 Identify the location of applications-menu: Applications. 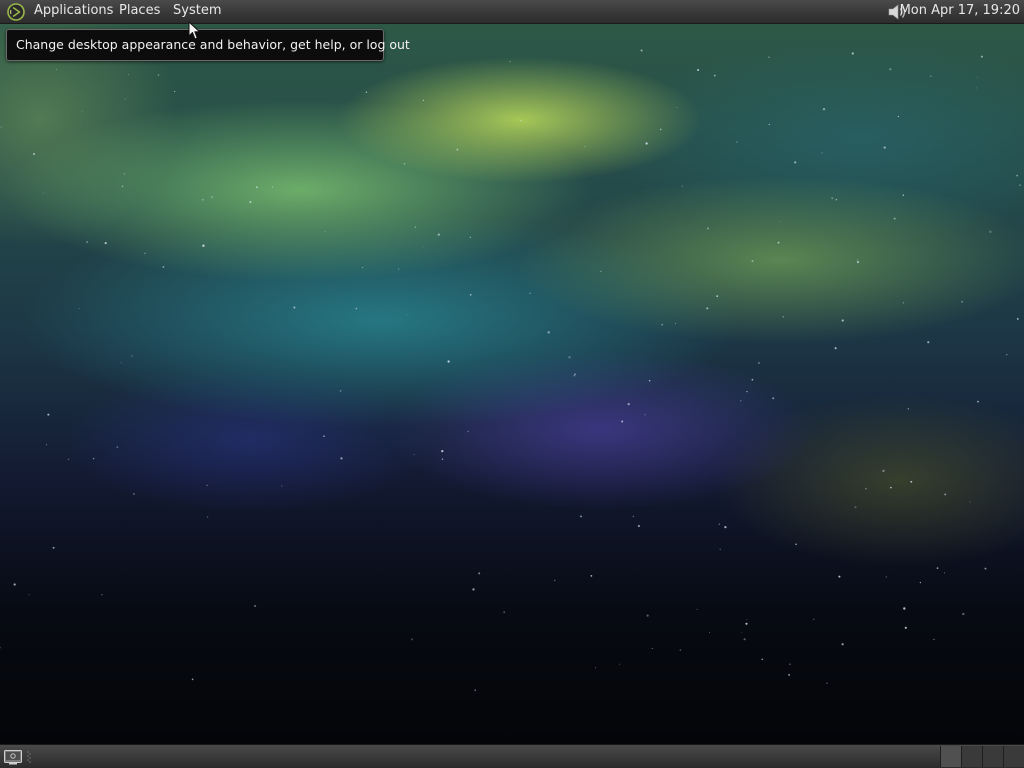
(73, 11).